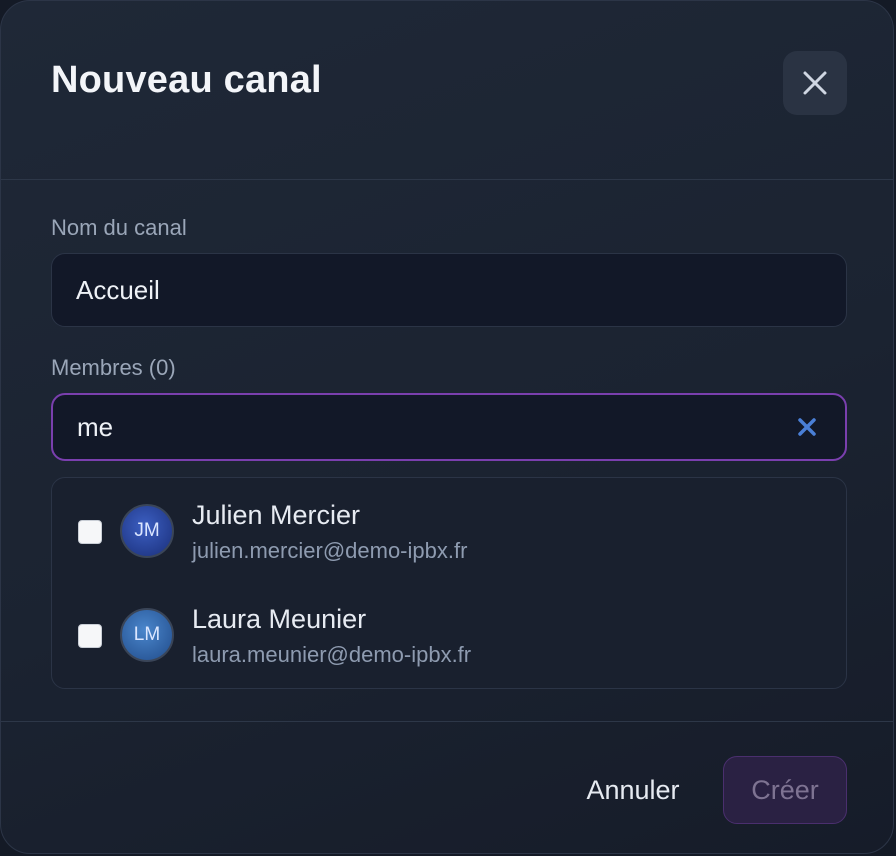 This screenshot has width=896, height=856. Describe the element at coordinates (113, 367) in the screenshot. I see `members-label: Membres (0)` at that location.